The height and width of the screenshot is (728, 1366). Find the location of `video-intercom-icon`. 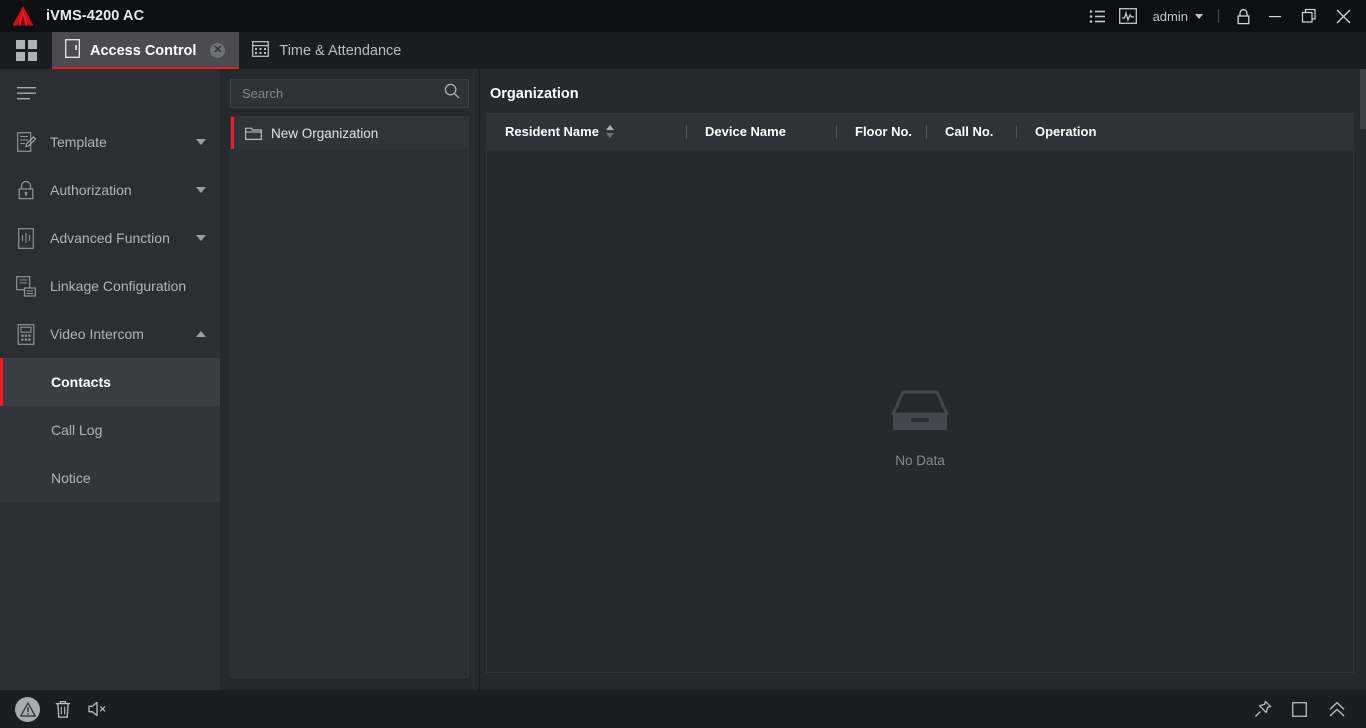

video-intercom-icon is located at coordinates (26, 334).